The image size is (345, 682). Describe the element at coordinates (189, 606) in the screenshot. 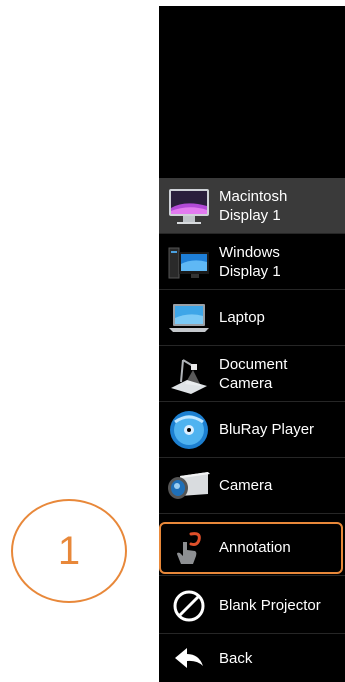

I see `blank-no-sign-icon` at that location.